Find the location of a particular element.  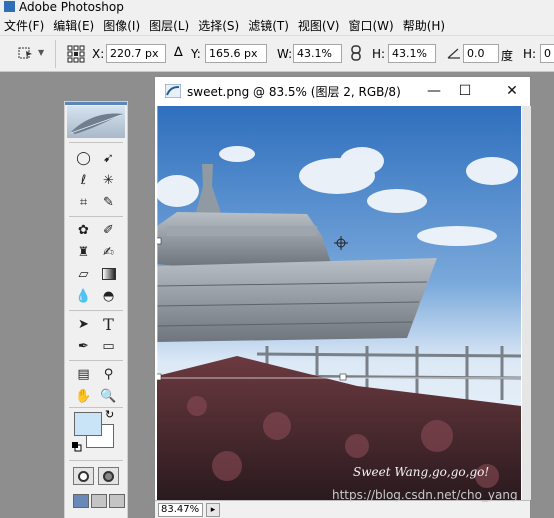

menu-filter: 滤镜(T) is located at coordinates (269, 25).